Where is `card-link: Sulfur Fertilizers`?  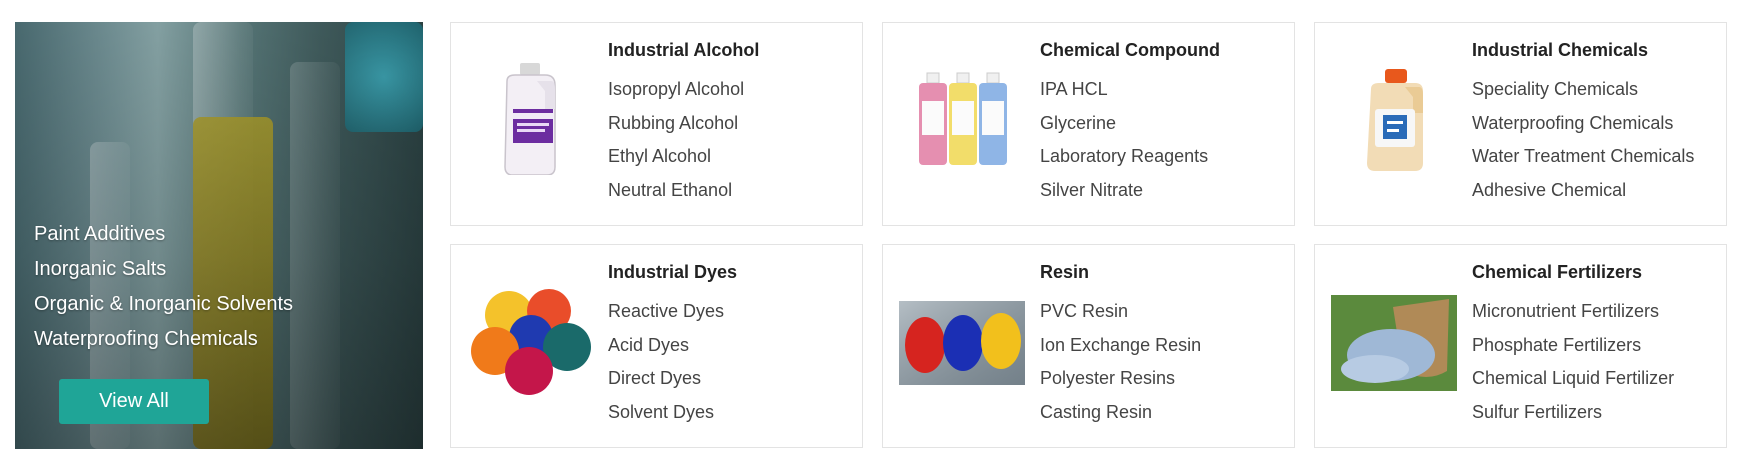
card-link: Sulfur Fertilizers is located at coordinates (1573, 413).